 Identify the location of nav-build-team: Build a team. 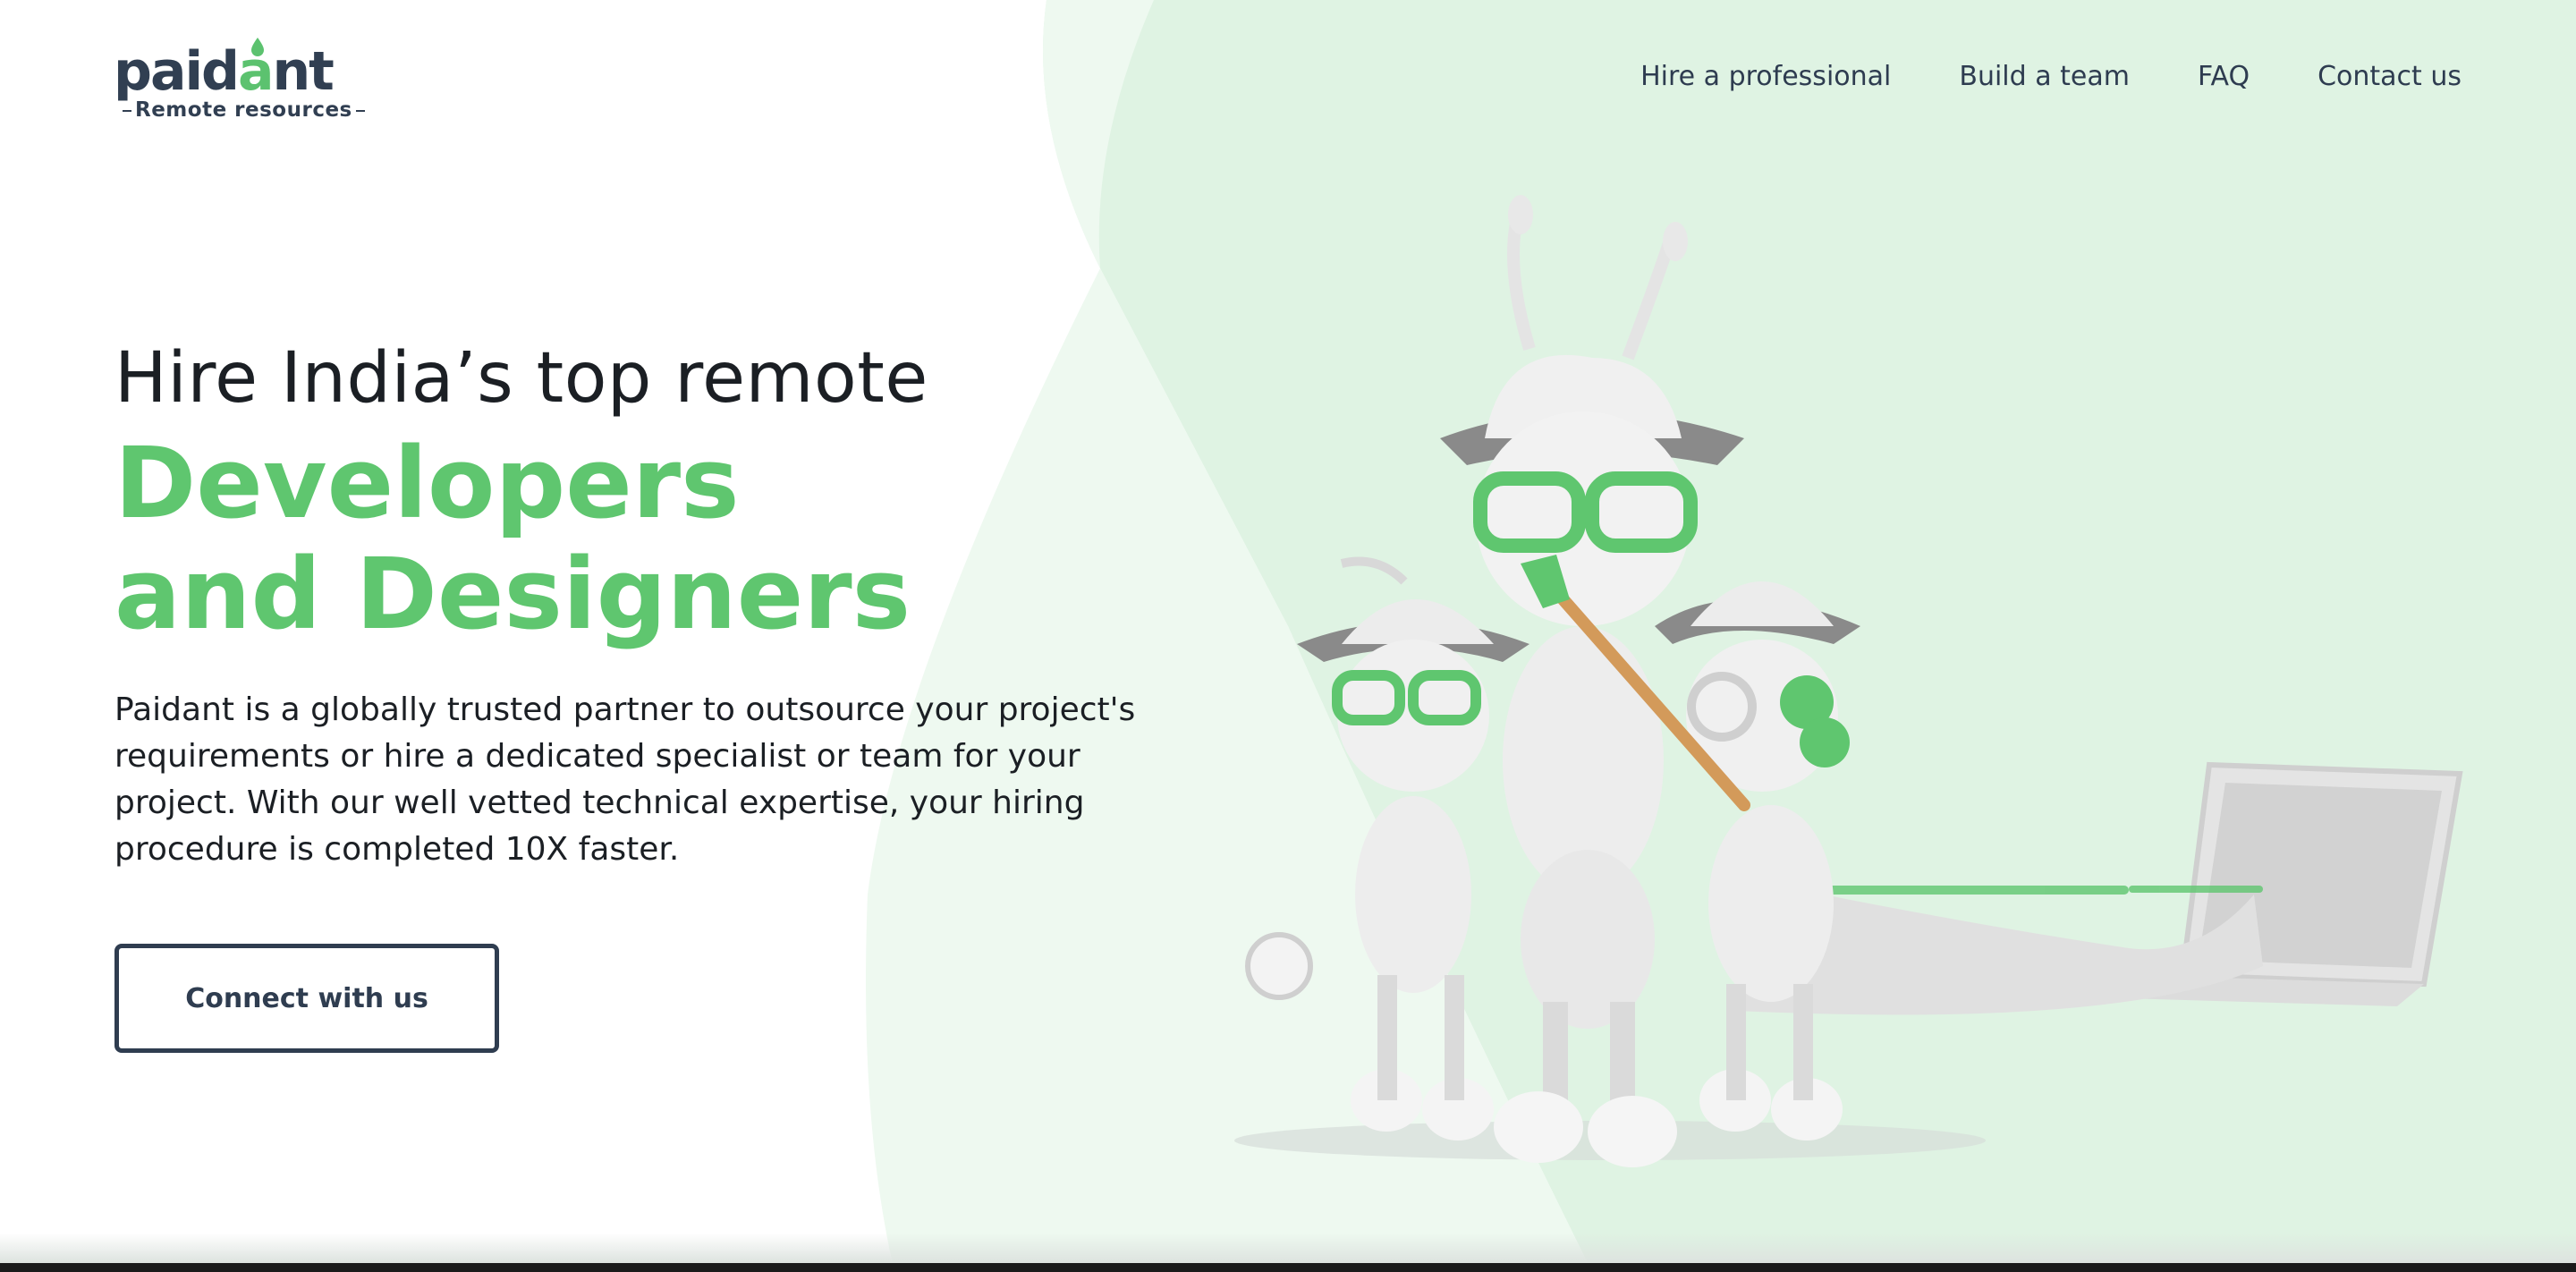
(2044, 76).